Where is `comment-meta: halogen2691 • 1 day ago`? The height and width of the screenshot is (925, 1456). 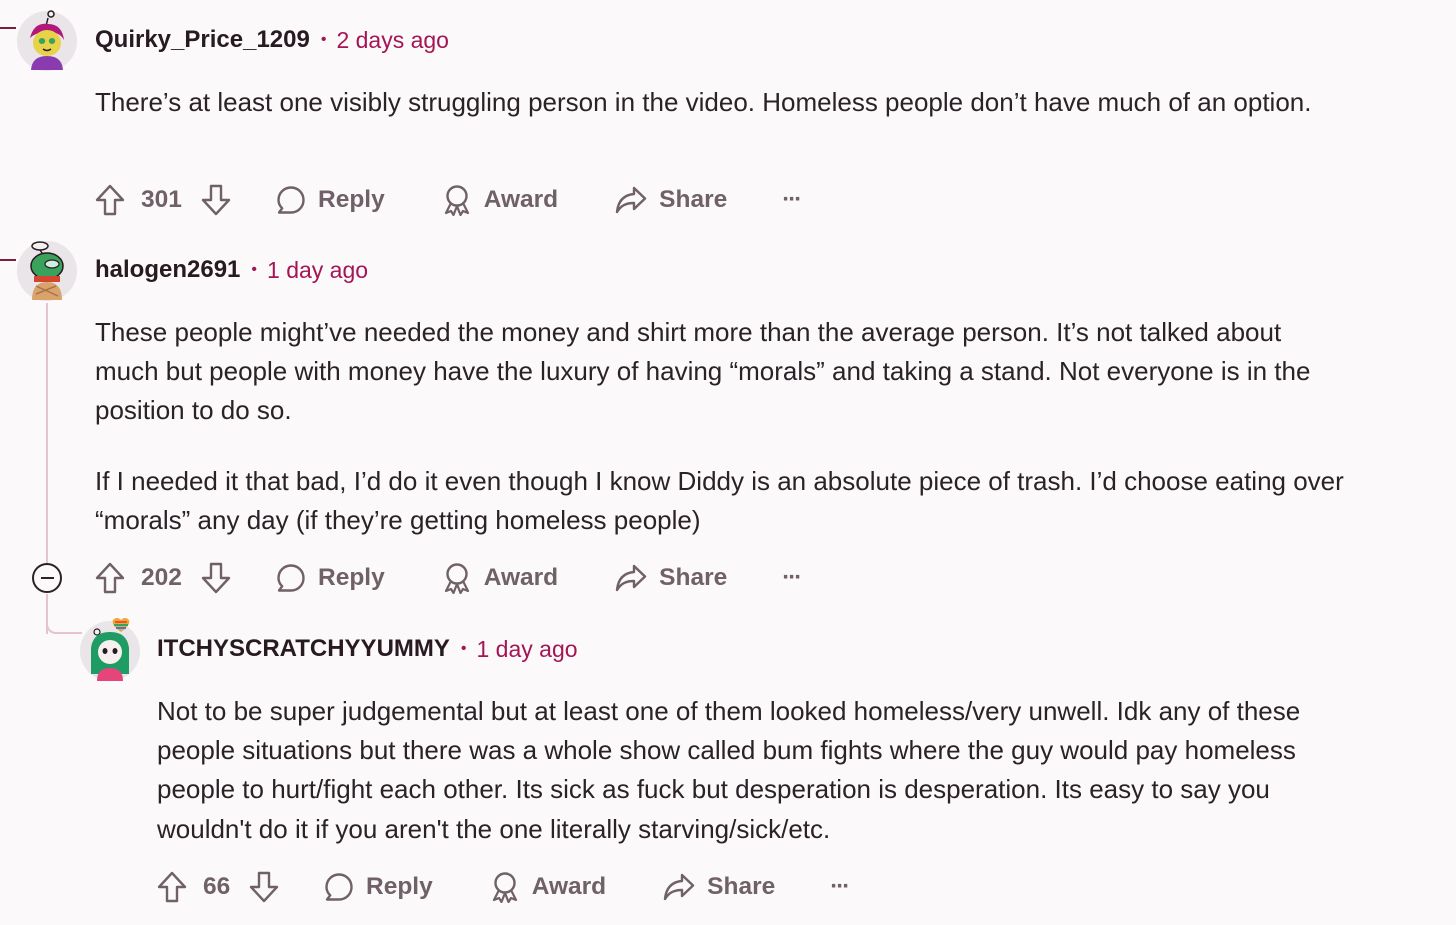
comment-meta: halogen2691 • 1 day ago is located at coordinates (231, 270).